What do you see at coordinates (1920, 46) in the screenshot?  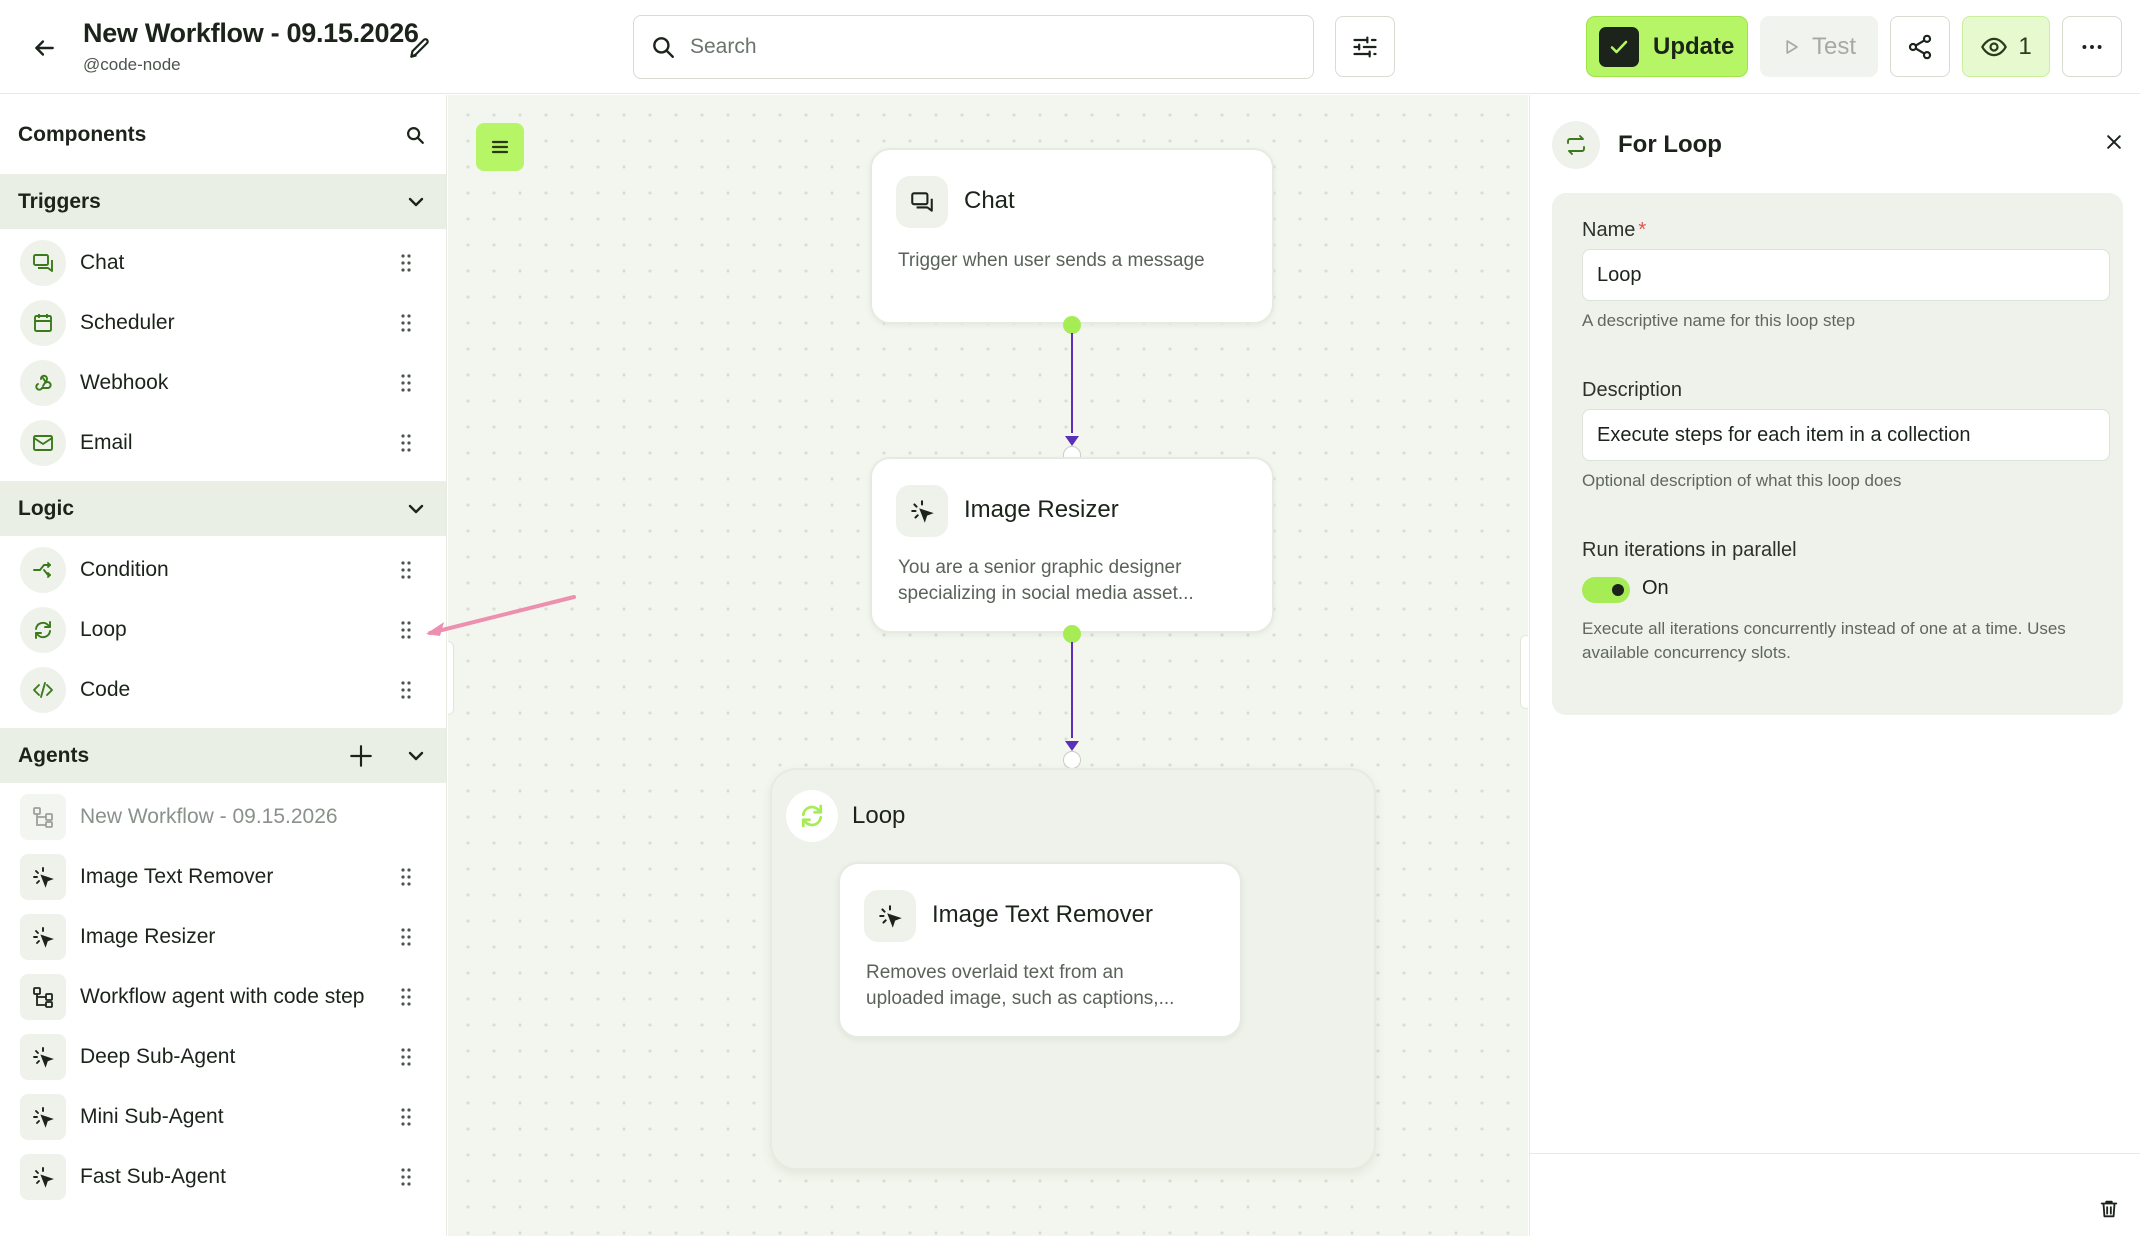 I see `share-button` at bounding box center [1920, 46].